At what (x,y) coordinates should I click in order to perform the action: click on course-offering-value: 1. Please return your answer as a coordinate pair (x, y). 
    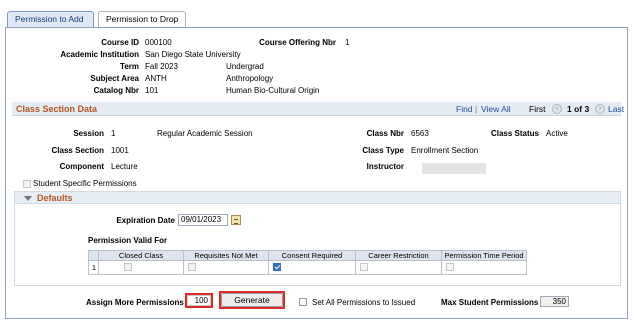
    Looking at the image, I should click on (347, 42).